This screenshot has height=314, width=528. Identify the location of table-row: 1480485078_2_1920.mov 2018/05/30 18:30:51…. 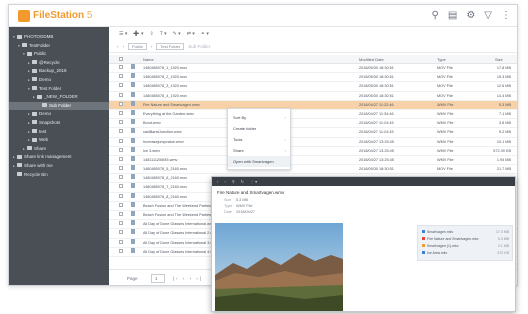
(313, 78).